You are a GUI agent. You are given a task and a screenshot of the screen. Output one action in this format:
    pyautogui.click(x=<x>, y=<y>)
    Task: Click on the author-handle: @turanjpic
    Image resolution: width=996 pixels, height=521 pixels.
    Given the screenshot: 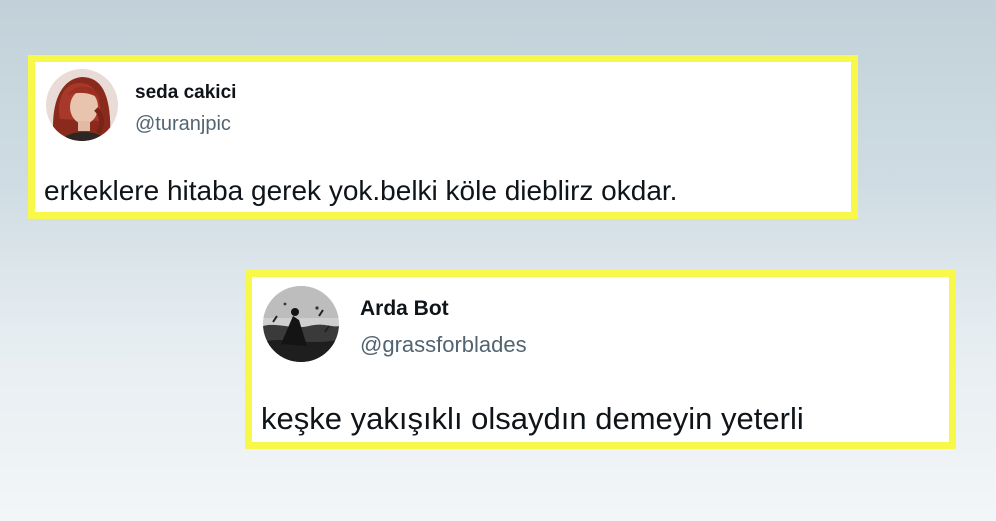 What is the action you would take?
    pyautogui.click(x=183, y=124)
    